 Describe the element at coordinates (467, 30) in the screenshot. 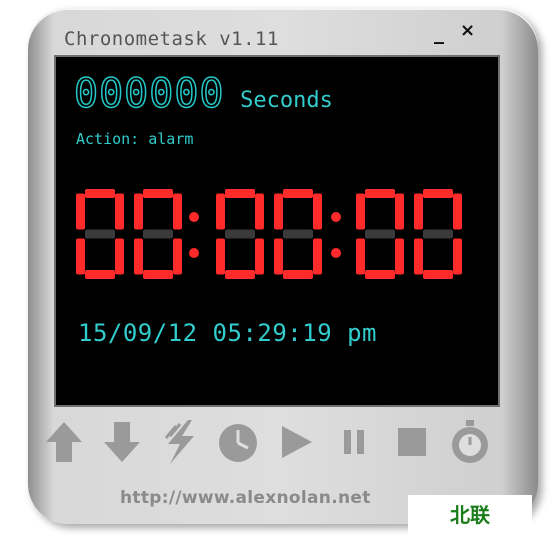

I see `close-button: ×` at that location.